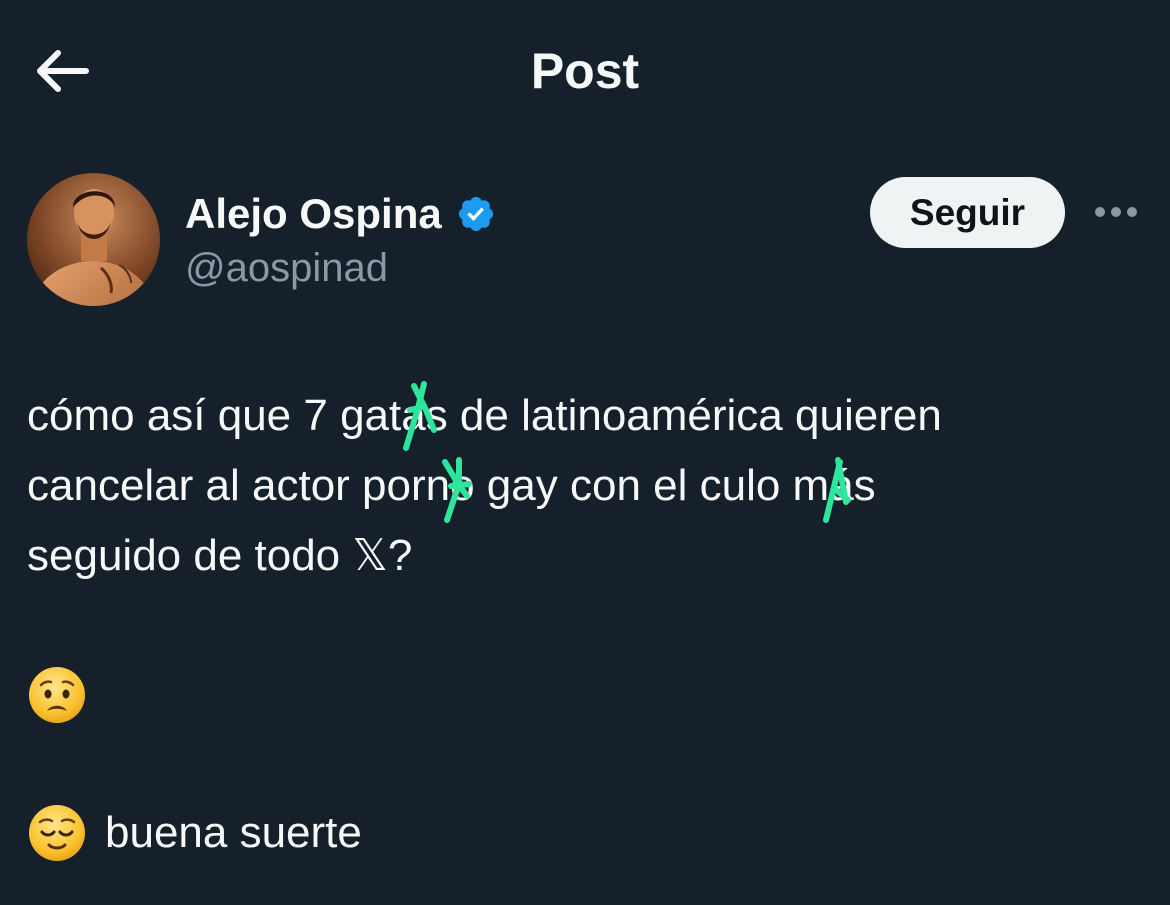 The width and height of the screenshot is (1170, 905). Describe the element at coordinates (587, 556) in the screenshot. I see `post-text-line-3: seguido de todo 𝕏?` at that location.